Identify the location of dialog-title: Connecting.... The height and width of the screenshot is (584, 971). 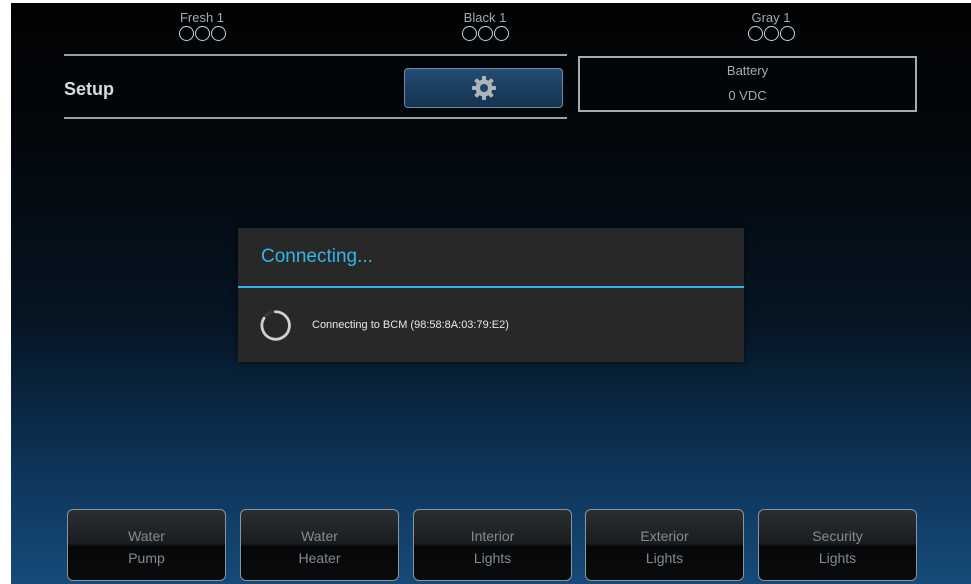
(317, 256).